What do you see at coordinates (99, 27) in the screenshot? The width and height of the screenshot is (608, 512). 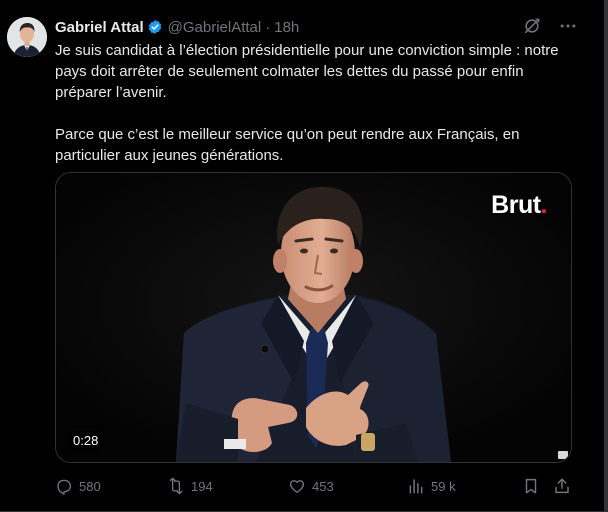 I see `author-name: Gabriel Attal` at bounding box center [99, 27].